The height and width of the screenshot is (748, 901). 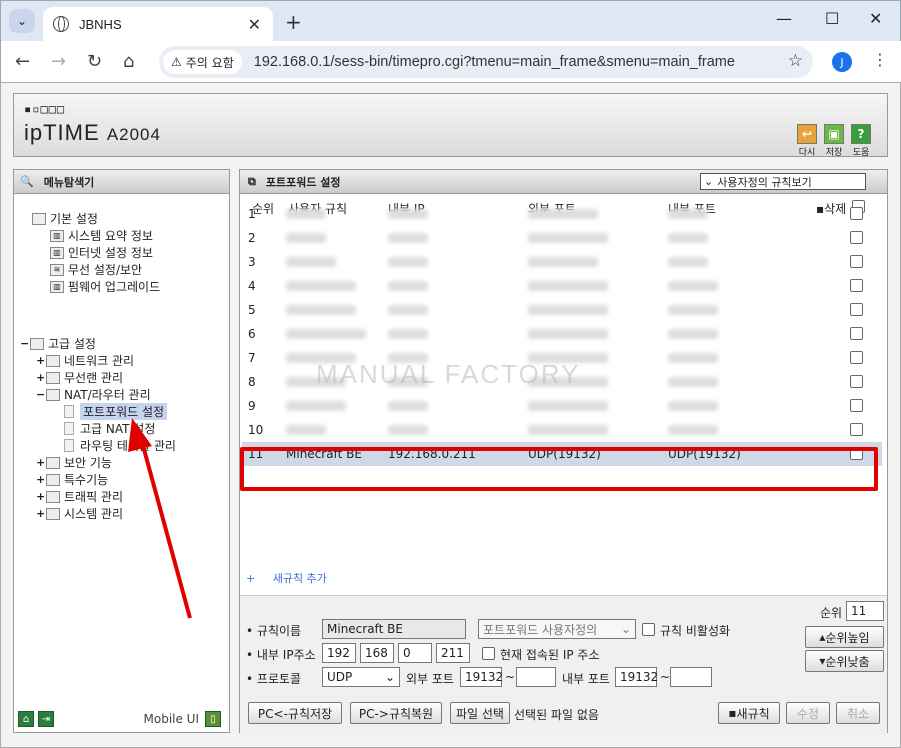 What do you see at coordinates (807, 141) in the screenshot?
I see `refresh-button: ↩ 다시` at bounding box center [807, 141].